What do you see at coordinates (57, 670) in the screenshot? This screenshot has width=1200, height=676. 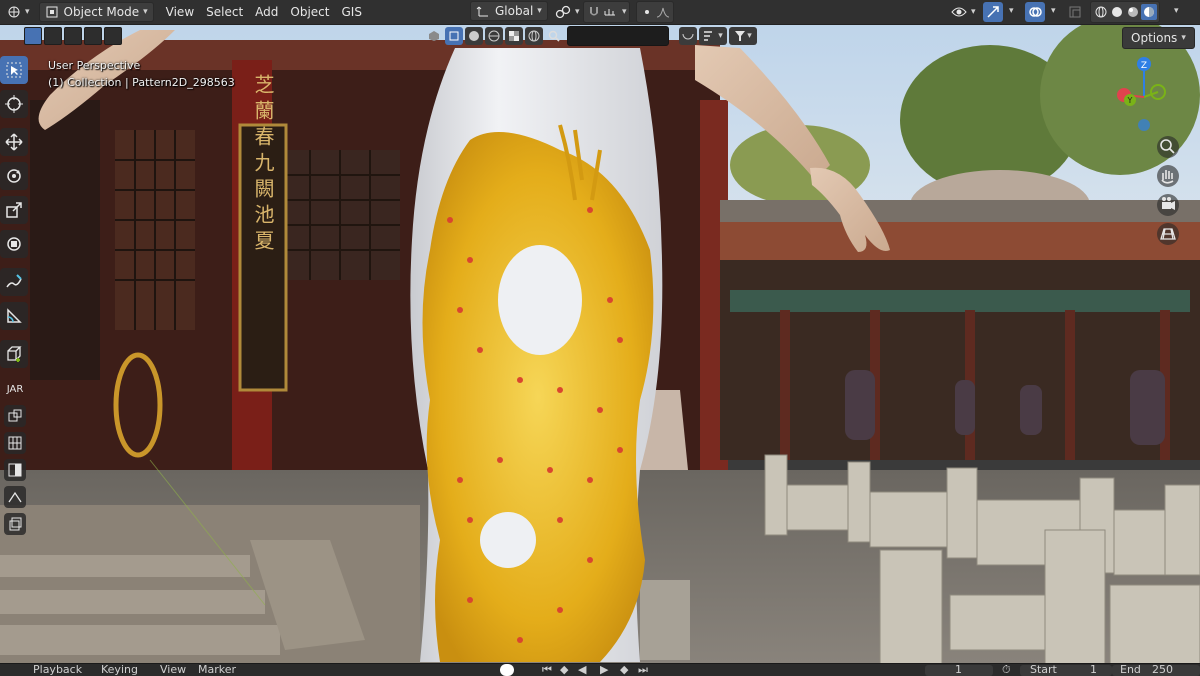 I see `playback-menu: Playback` at bounding box center [57, 670].